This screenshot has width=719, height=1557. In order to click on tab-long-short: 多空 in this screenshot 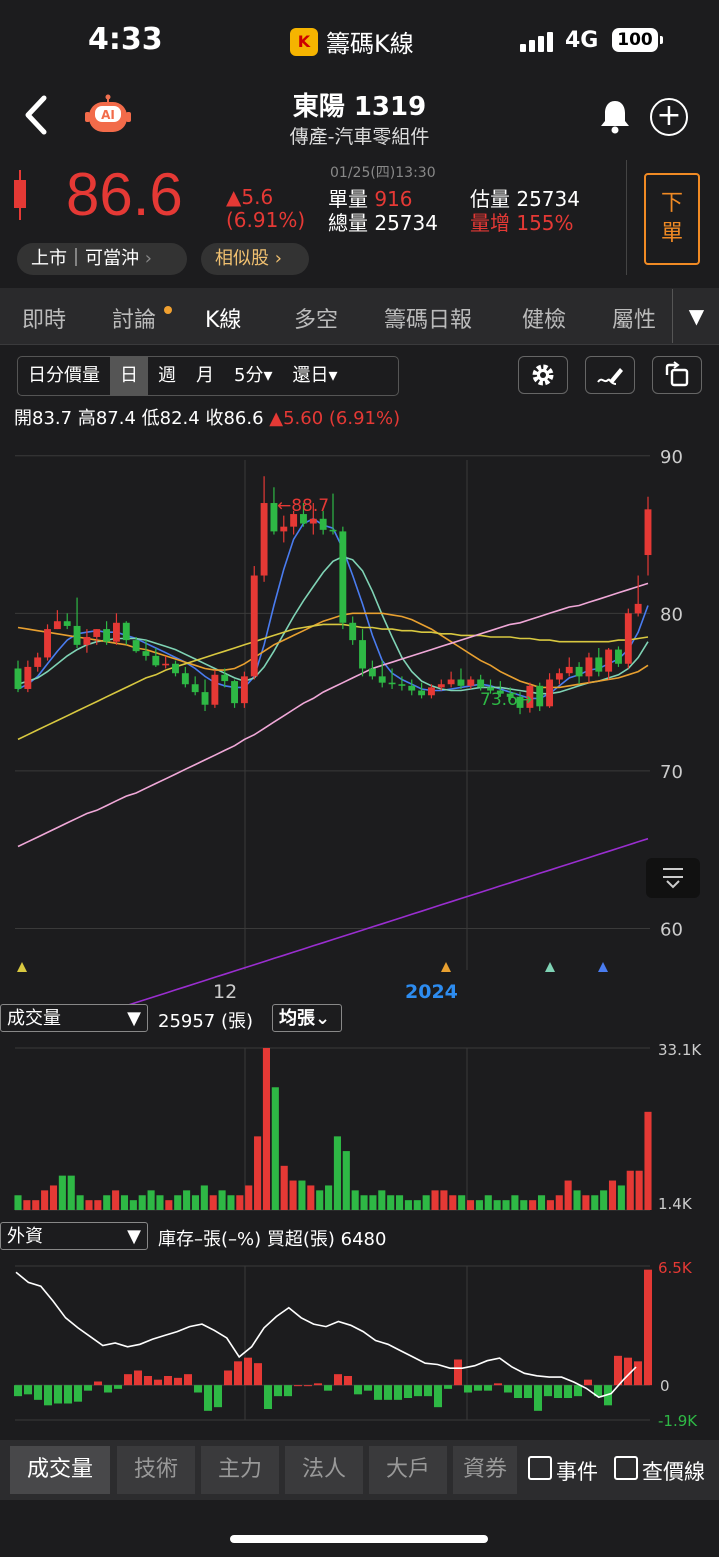, I will do `click(316, 318)`.